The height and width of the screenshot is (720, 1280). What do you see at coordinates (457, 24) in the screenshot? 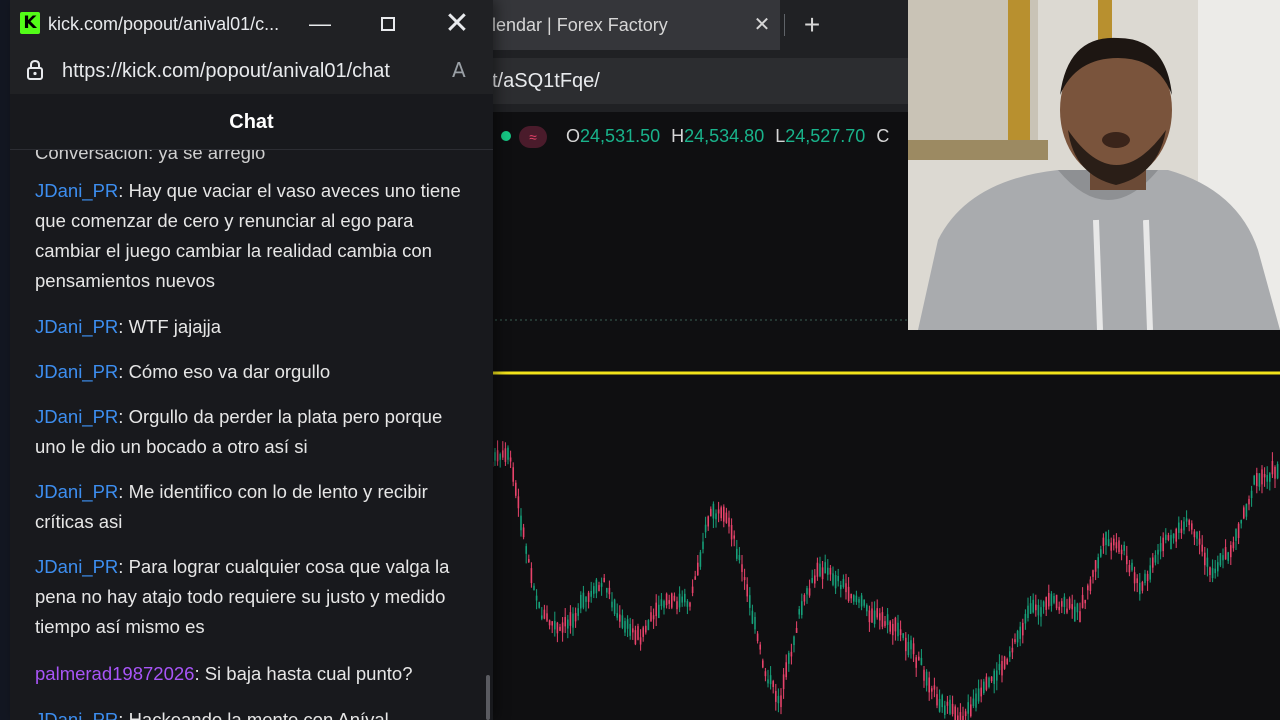
I see `close-button: ✕` at bounding box center [457, 24].